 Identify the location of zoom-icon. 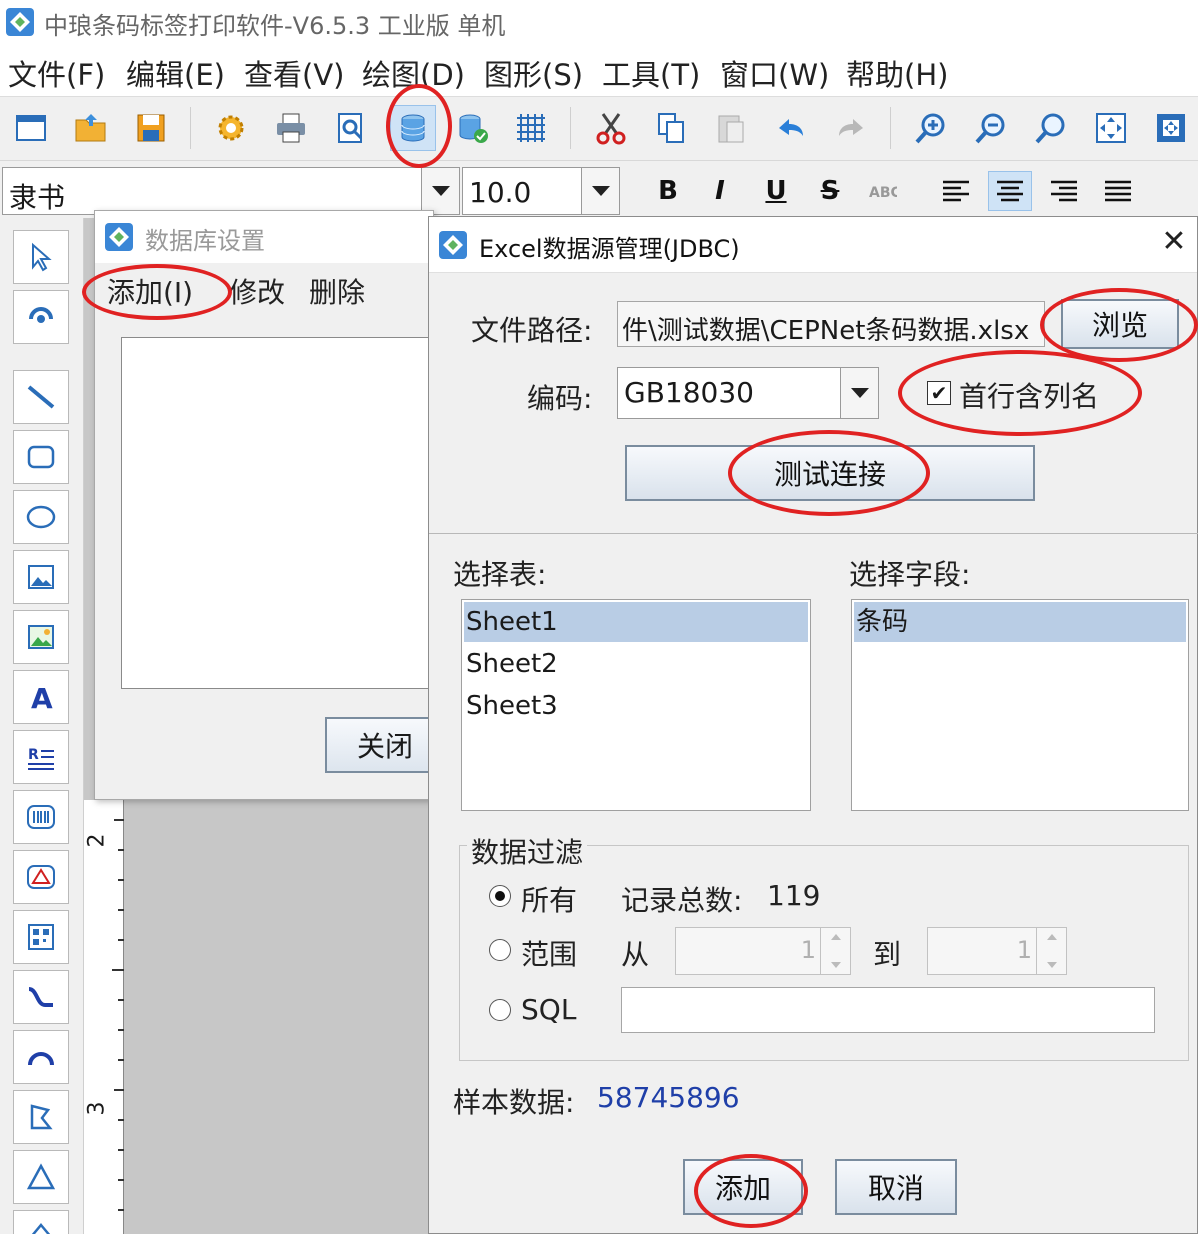
(1051, 128).